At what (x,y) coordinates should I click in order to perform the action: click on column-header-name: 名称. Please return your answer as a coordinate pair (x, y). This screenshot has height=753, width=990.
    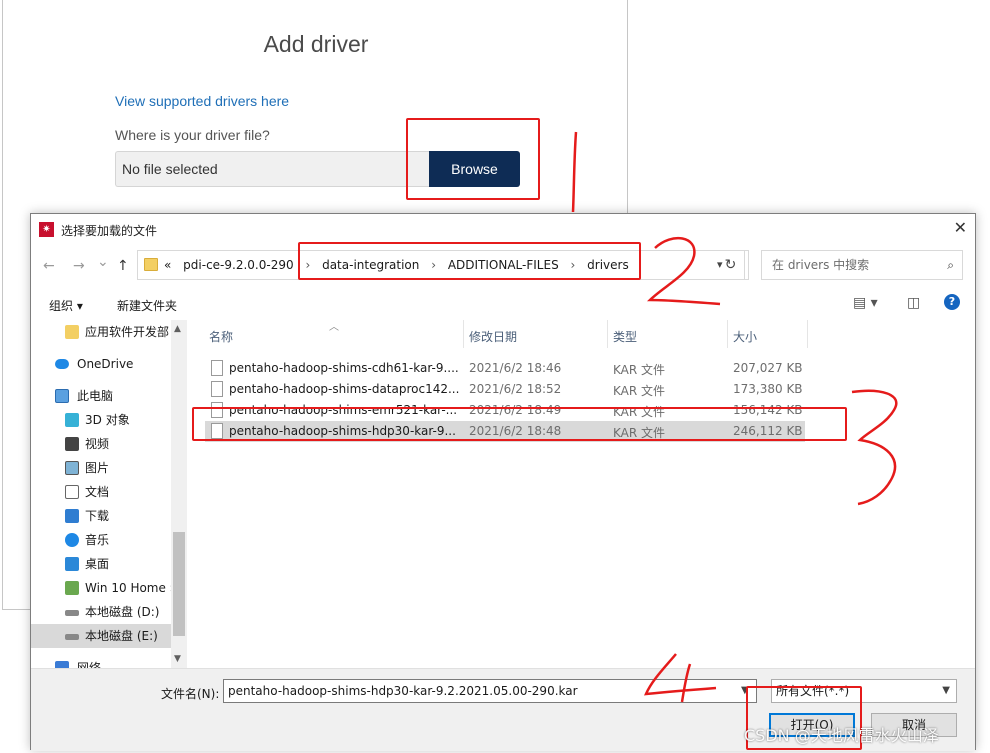
    Looking at the image, I should click on (221, 336).